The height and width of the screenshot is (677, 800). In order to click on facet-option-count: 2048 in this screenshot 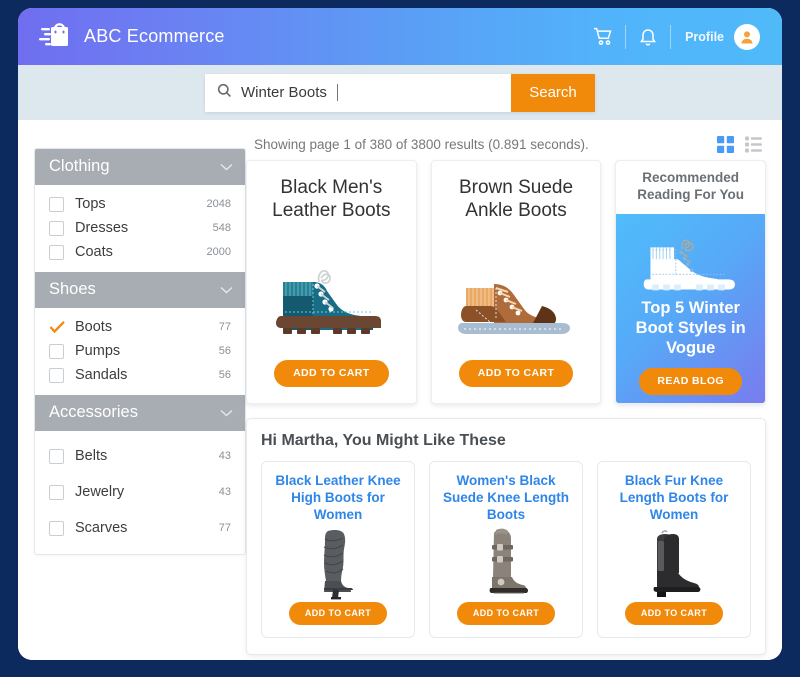, I will do `click(218, 204)`.